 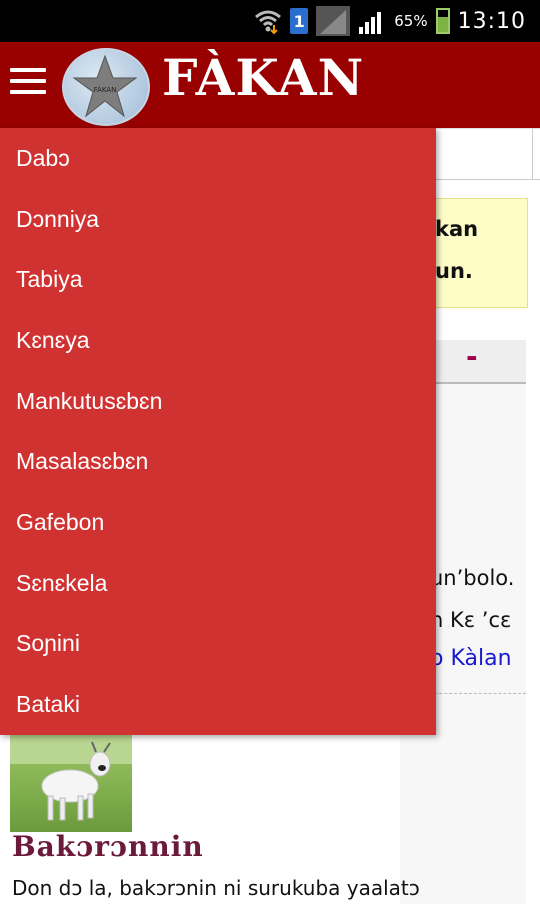 I want to click on drawer-item-keneya: Kɛnɛya, so click(x=218, y=340).